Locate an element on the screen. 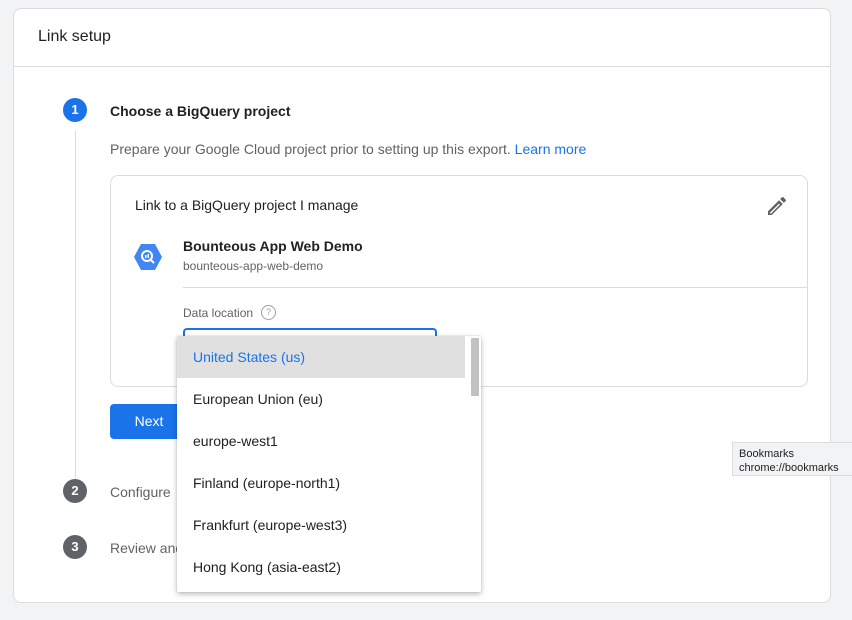 Image resolution: width=852 pixels, height=620 pixels. dropdown-option: Hong Kong (asia-east2) is located at coordinates (321, 567).